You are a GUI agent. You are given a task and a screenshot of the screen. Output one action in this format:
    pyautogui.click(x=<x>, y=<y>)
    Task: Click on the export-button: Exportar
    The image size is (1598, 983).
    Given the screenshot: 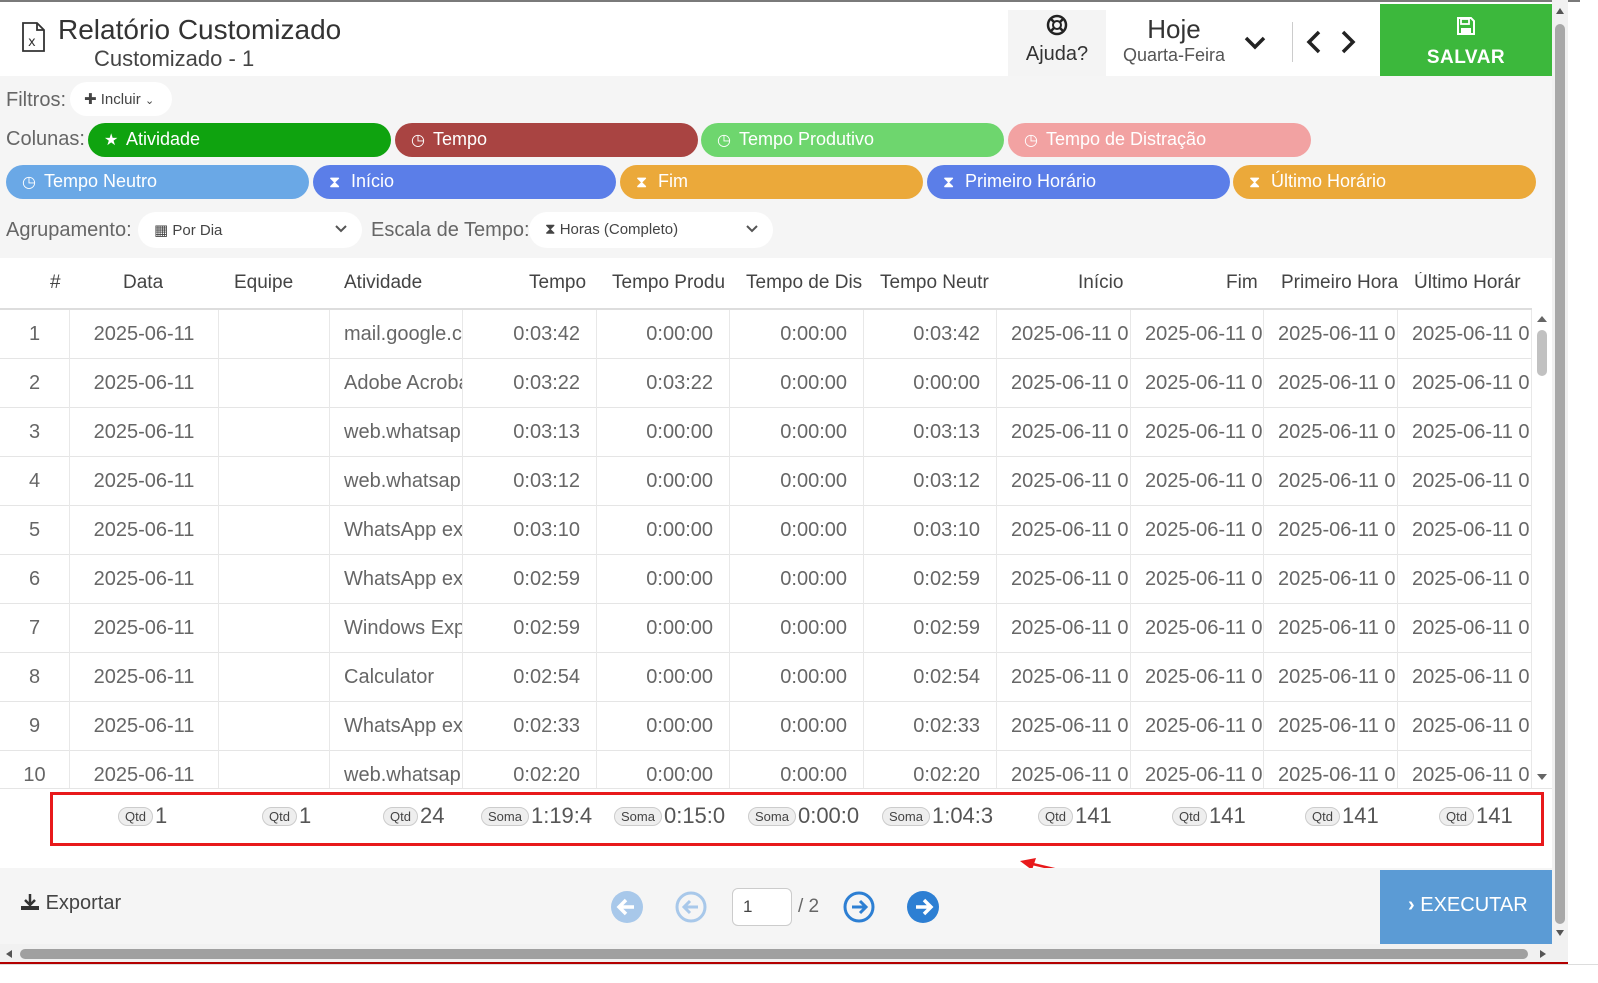 What is the action you would take?
    pyautogui.click(x=70, y=903)
    